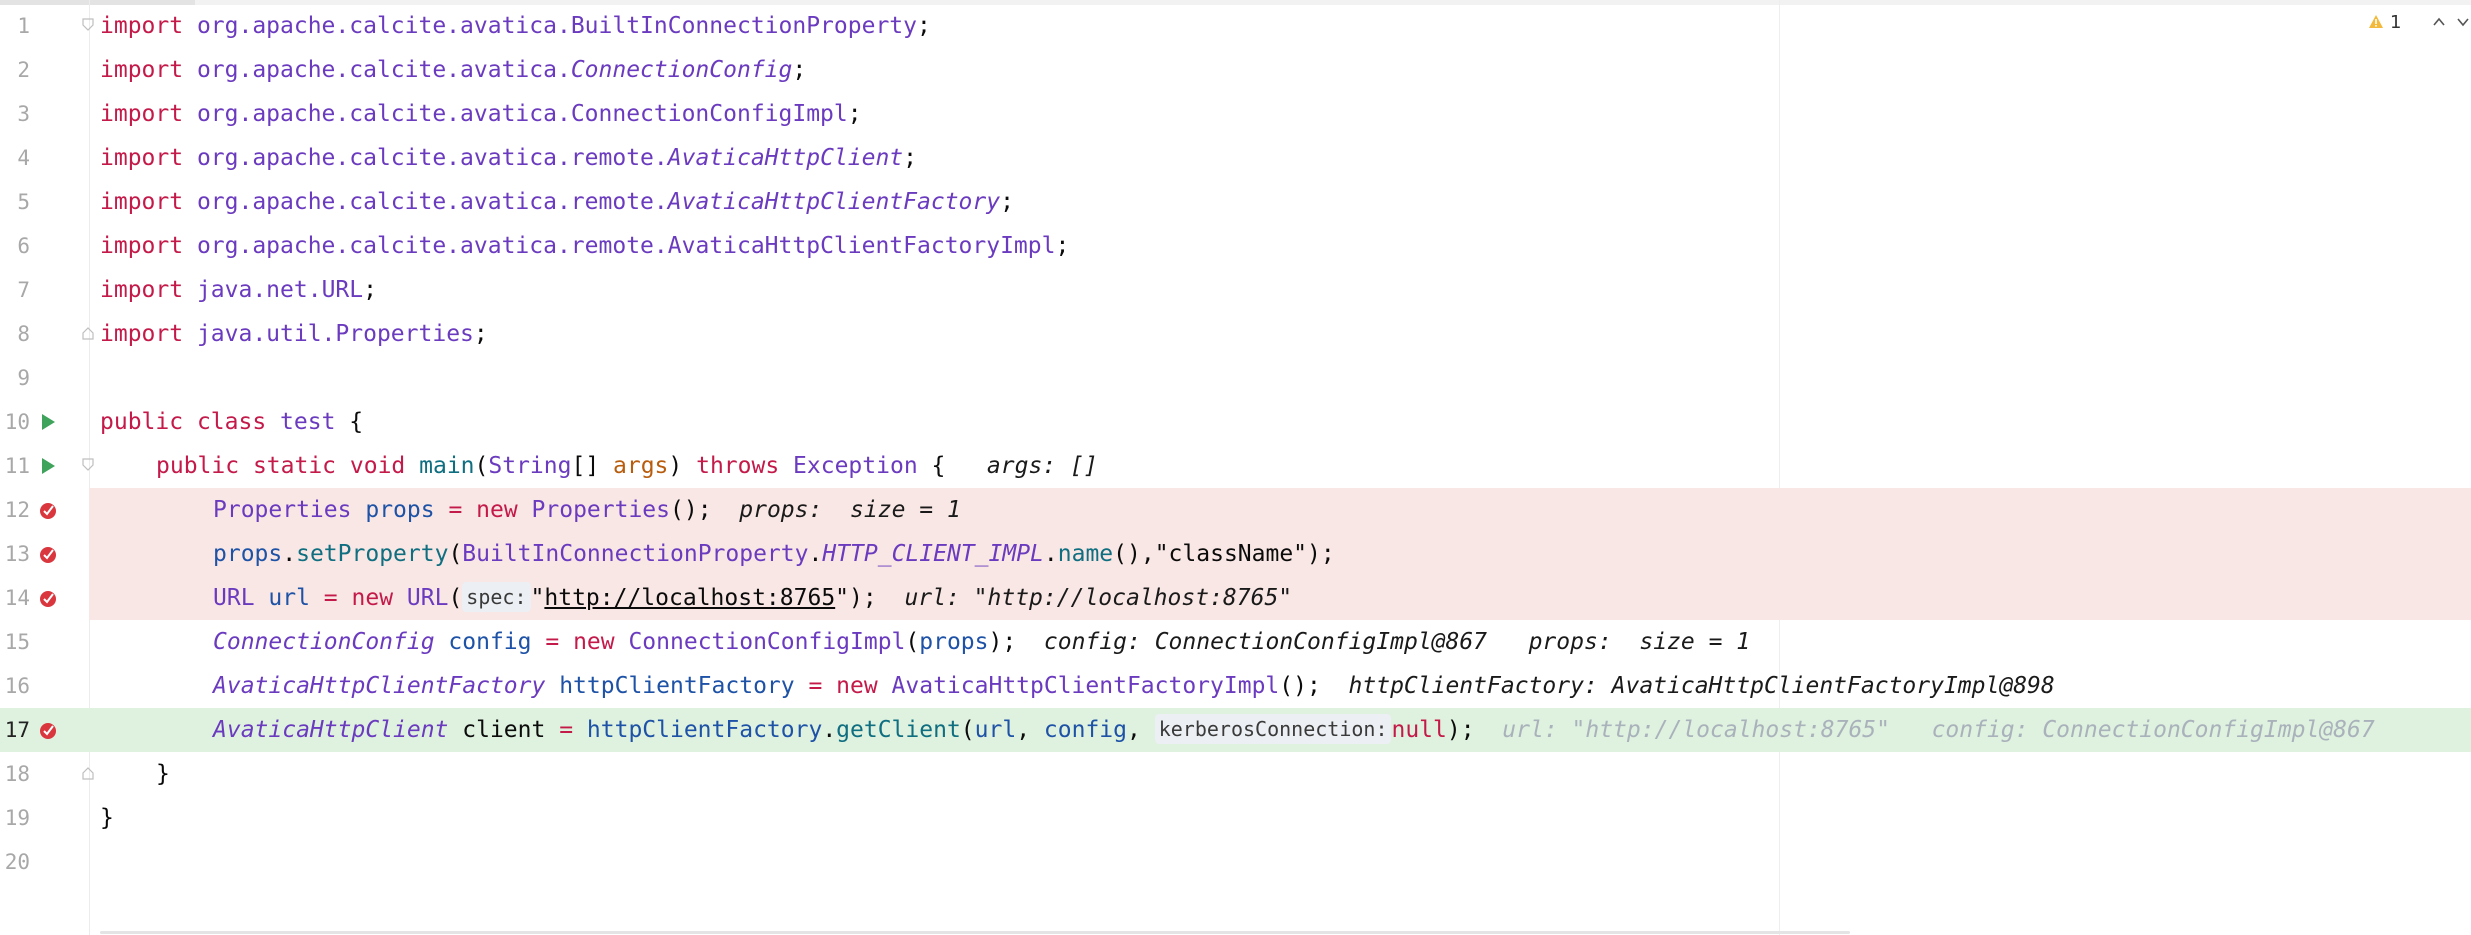  I want to click on code-text: }, so click(163, 774).